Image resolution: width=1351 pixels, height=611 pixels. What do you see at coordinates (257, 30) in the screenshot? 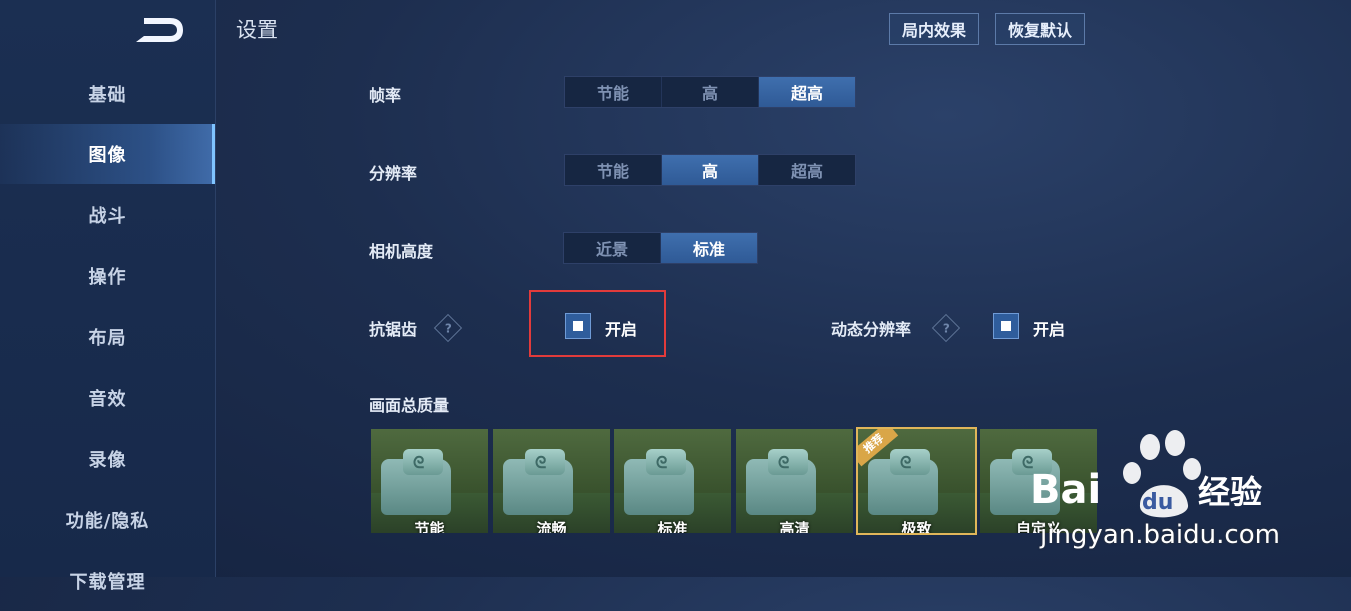
I see `page-title: 设置` at bounding box center [257, 30].